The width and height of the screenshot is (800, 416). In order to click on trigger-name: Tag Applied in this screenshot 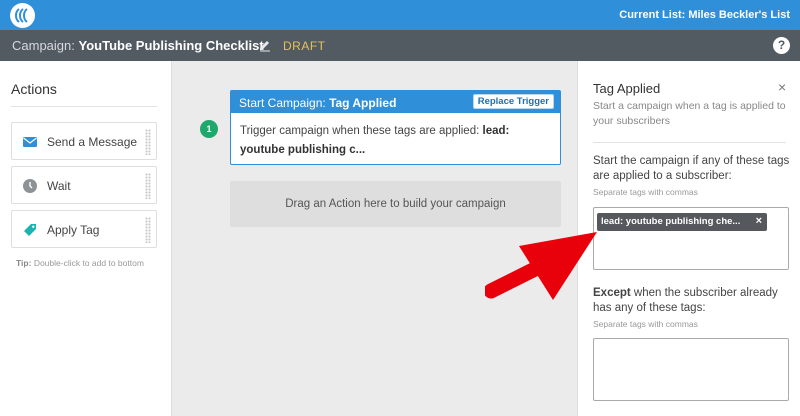, I will do `click(363, 103)`.